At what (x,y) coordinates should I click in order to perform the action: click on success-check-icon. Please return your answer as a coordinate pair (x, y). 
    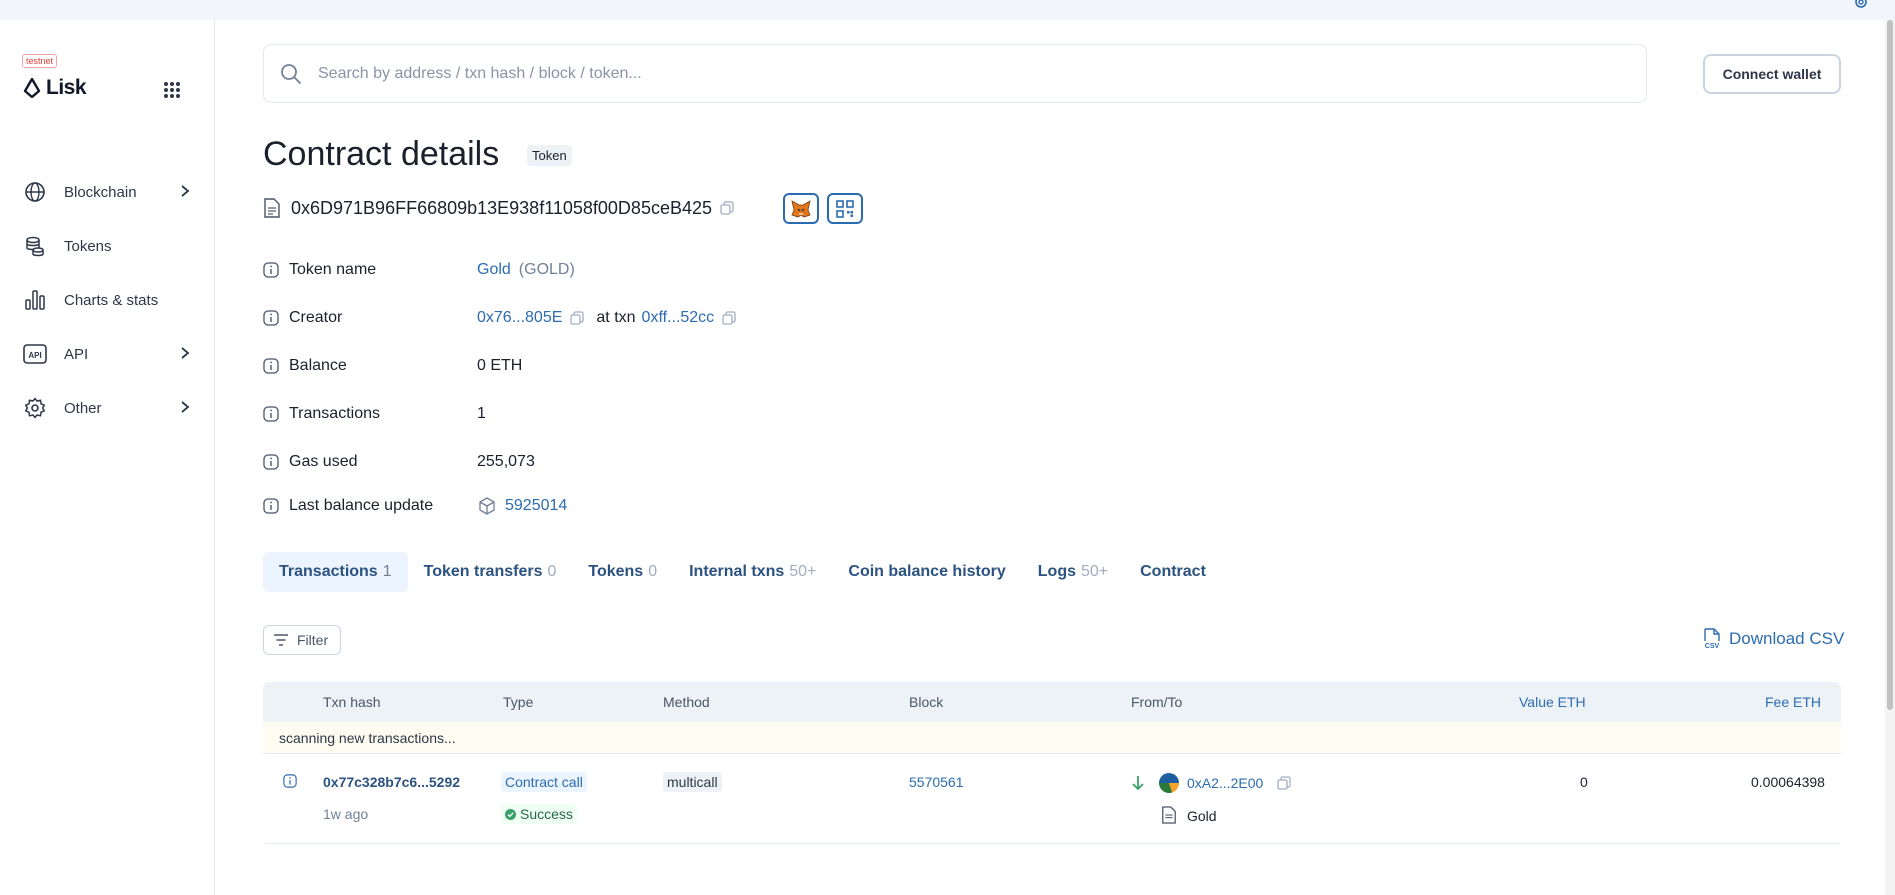
    Looking at the image, I should click on (510, 814).